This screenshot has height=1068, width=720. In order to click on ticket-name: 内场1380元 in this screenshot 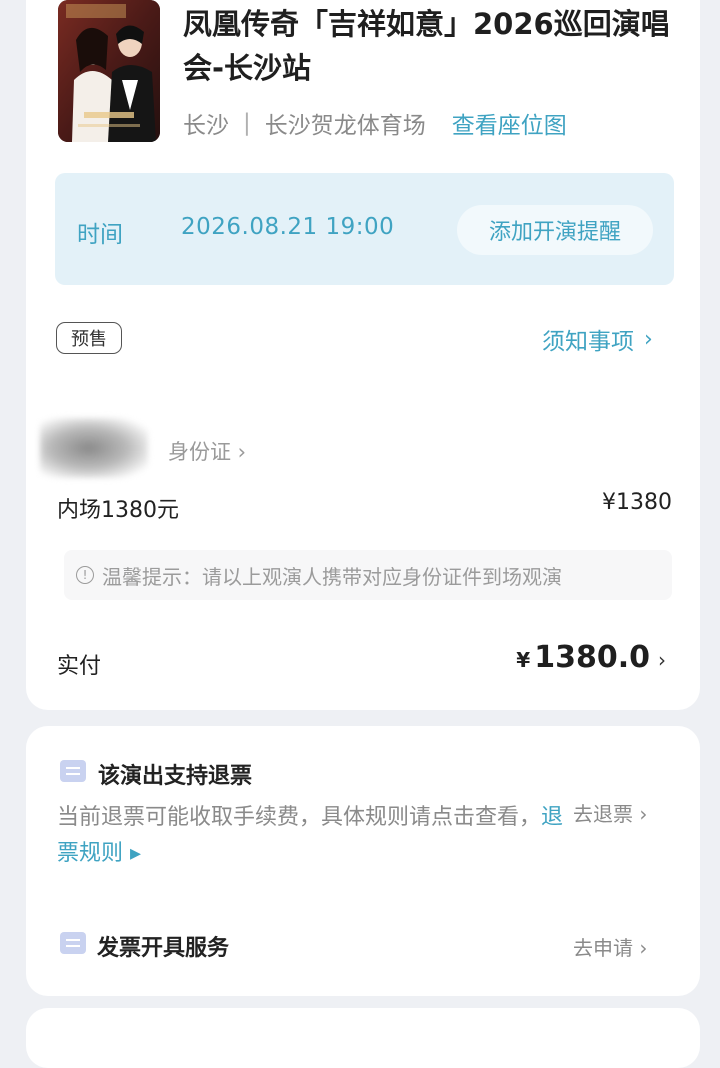, I will do `click(118, 510)`.